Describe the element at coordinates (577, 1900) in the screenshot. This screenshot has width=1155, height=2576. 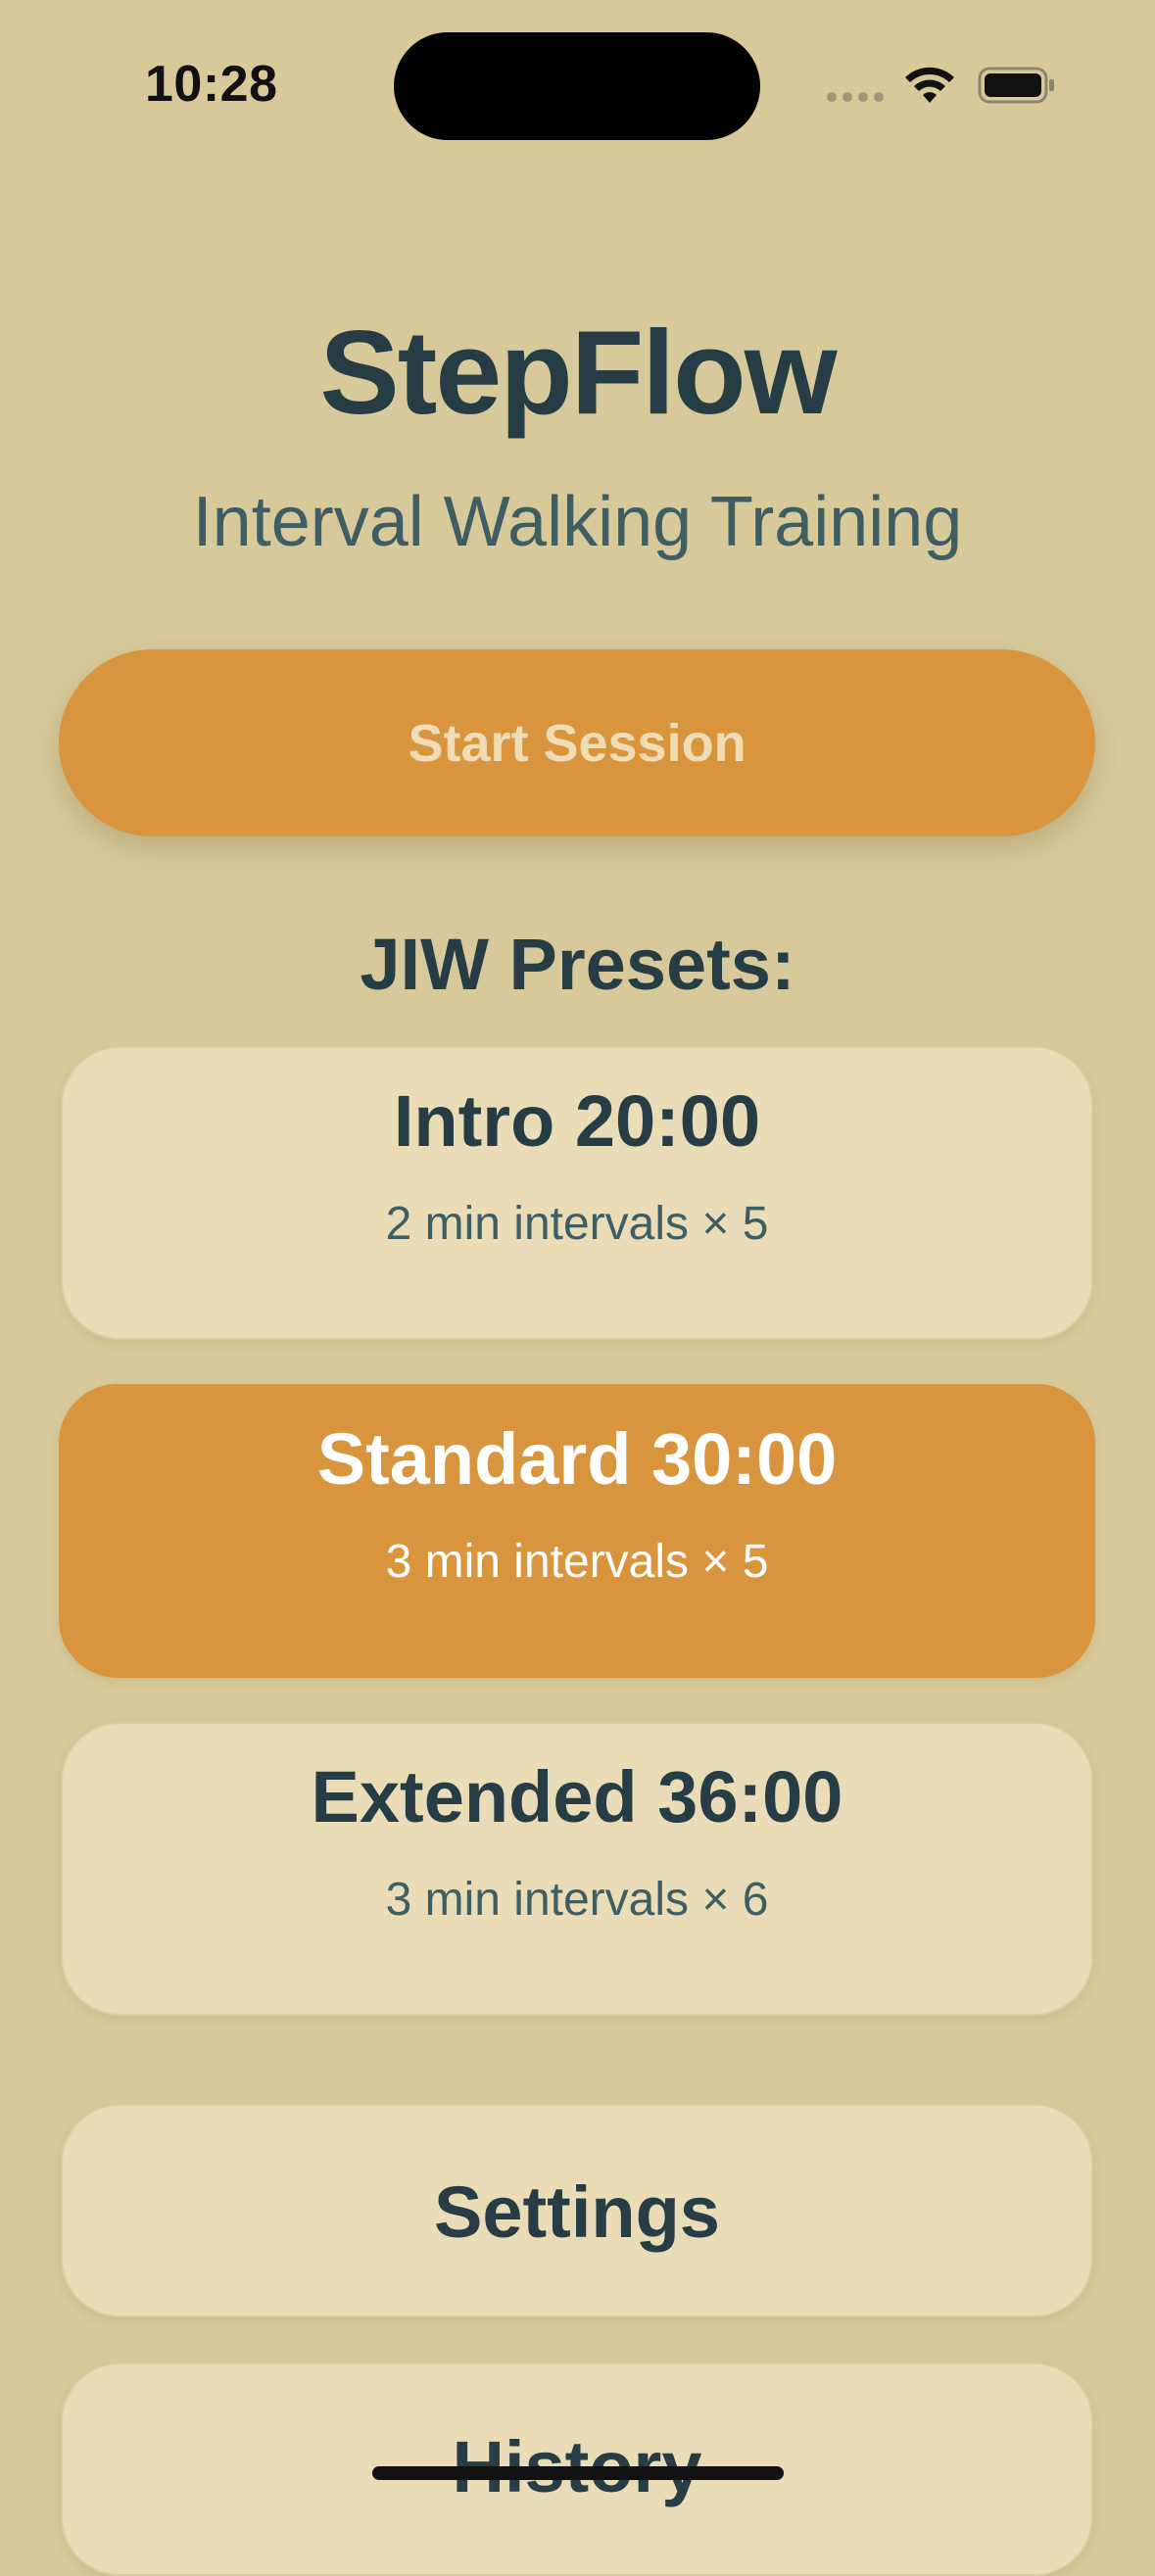
I see `preset-subtitle: 3 min intervals × 6` at that location.